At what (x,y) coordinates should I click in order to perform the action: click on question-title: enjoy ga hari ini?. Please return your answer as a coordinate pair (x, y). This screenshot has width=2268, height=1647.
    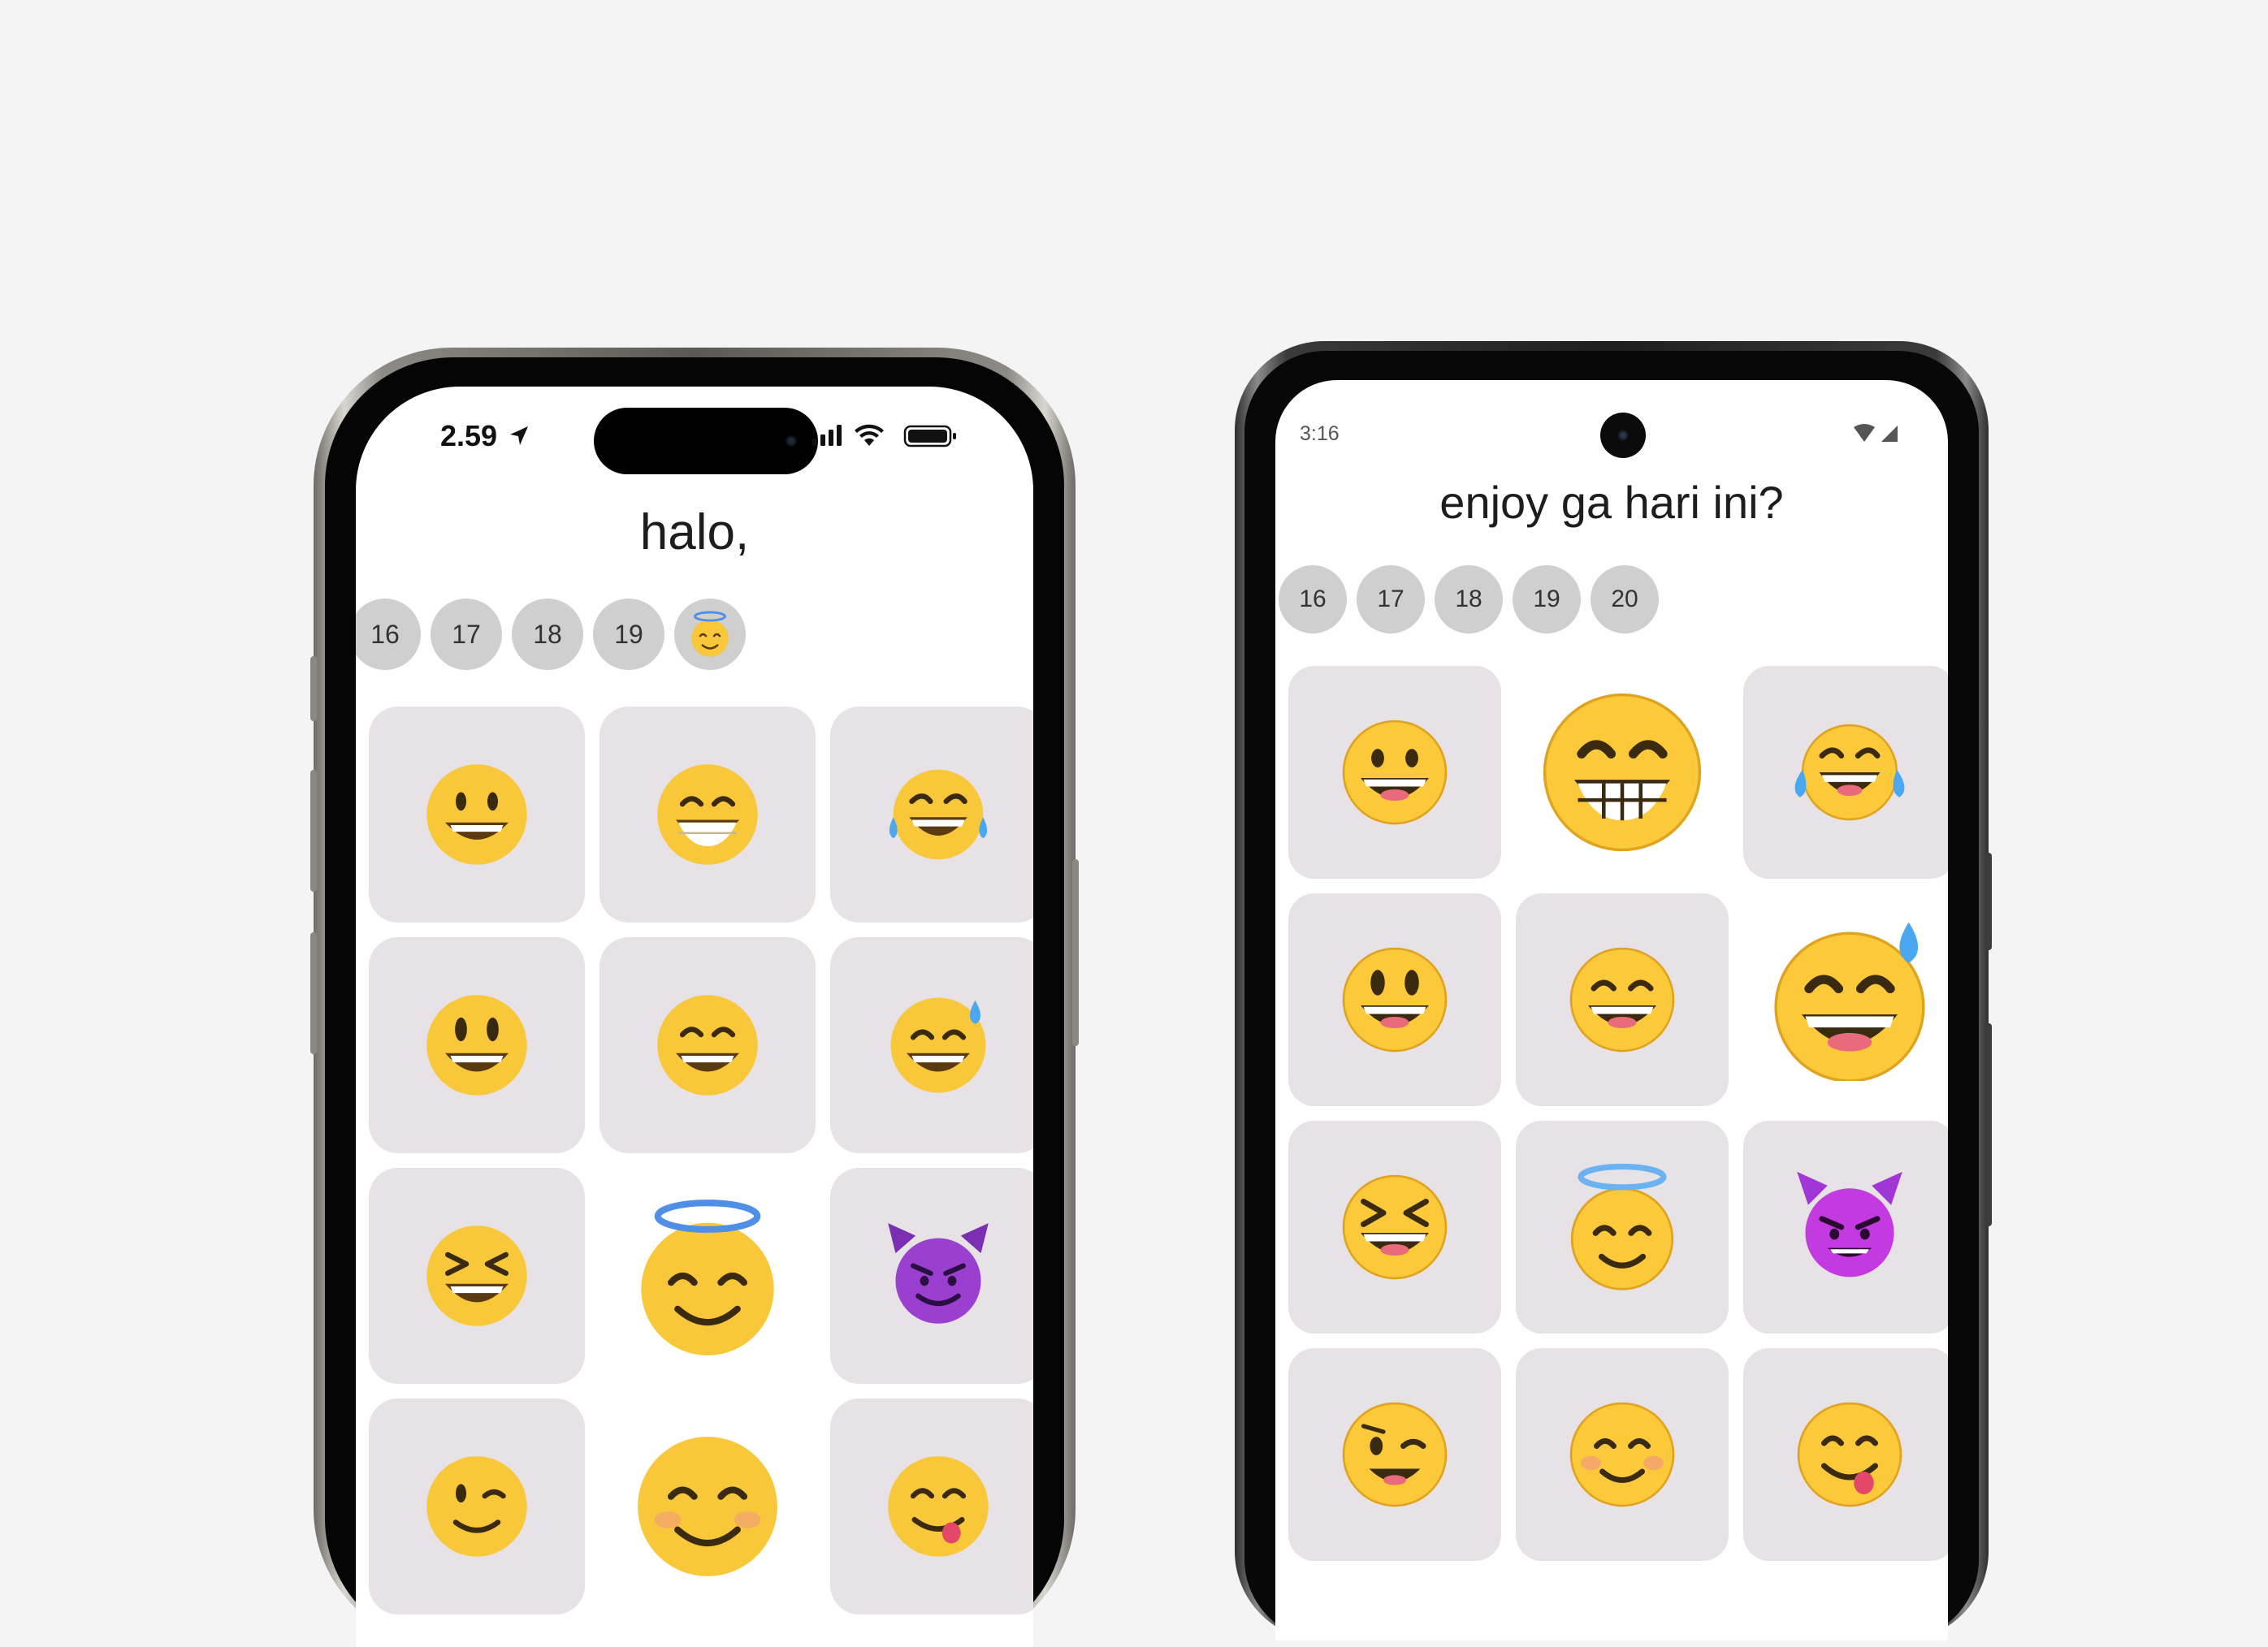
    Looking at the image, I should click on (1612, 502).